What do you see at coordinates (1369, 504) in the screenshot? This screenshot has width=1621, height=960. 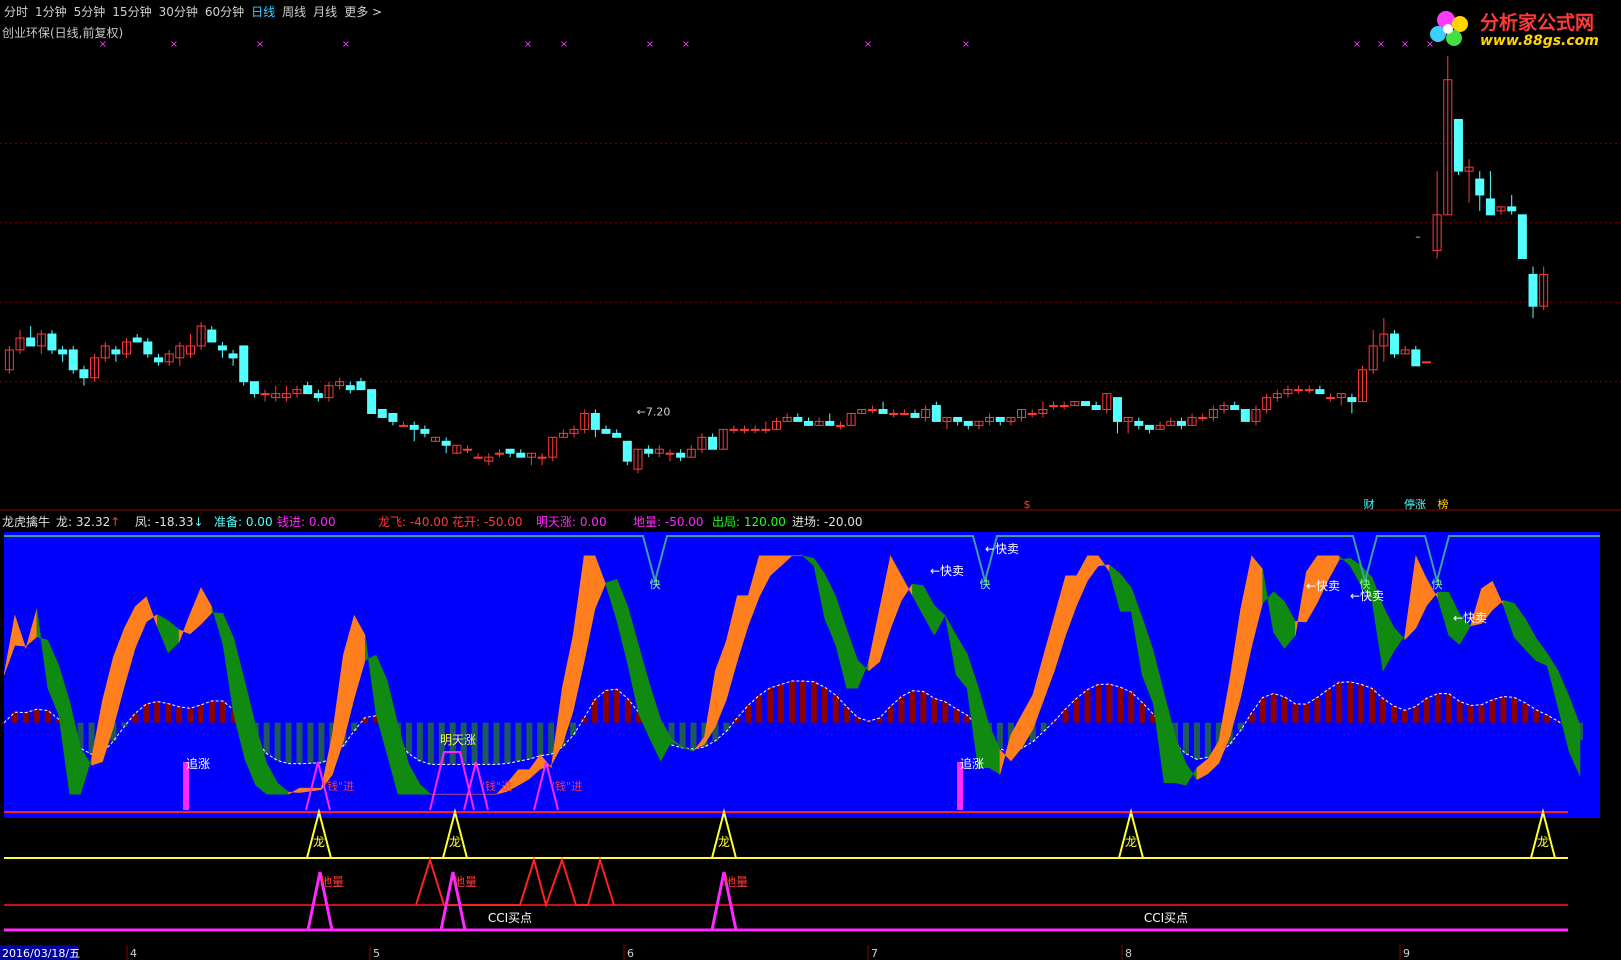 I see `right-label: 财` at bounding box center [1369, 504].